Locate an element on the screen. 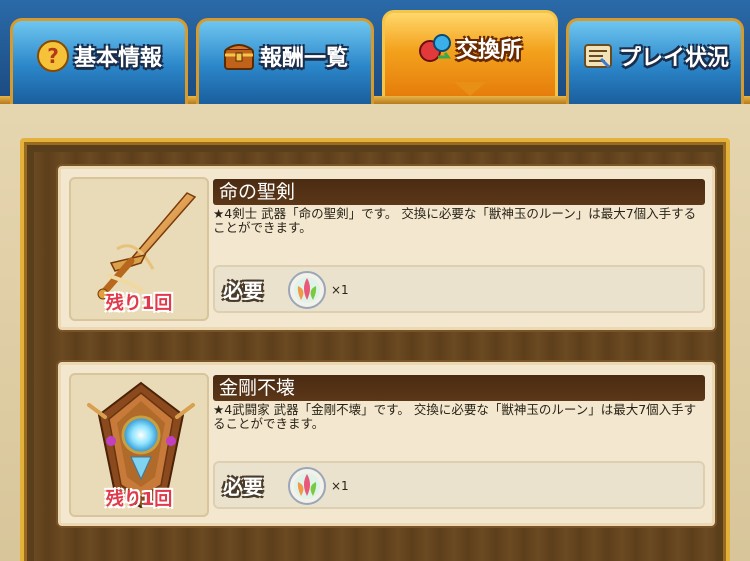 This screenshot has width=750, height=561. item-name: 命の聖剣 is located at coordinates (459, 192).